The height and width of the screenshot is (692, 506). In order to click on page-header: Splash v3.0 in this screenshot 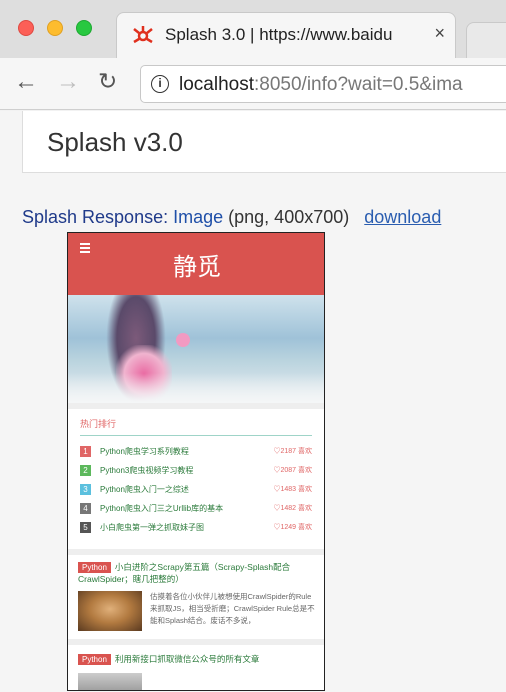, I will do `click(264, 142)`.